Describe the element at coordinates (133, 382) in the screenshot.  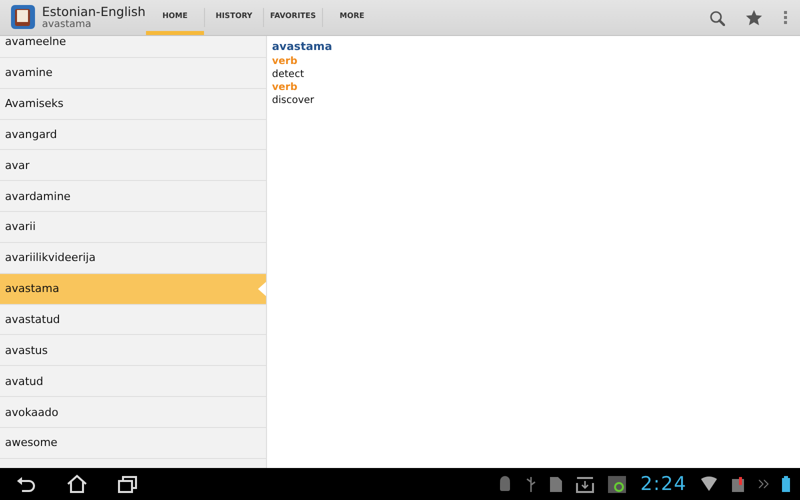
I see `word-list-item: avatud` at that location.